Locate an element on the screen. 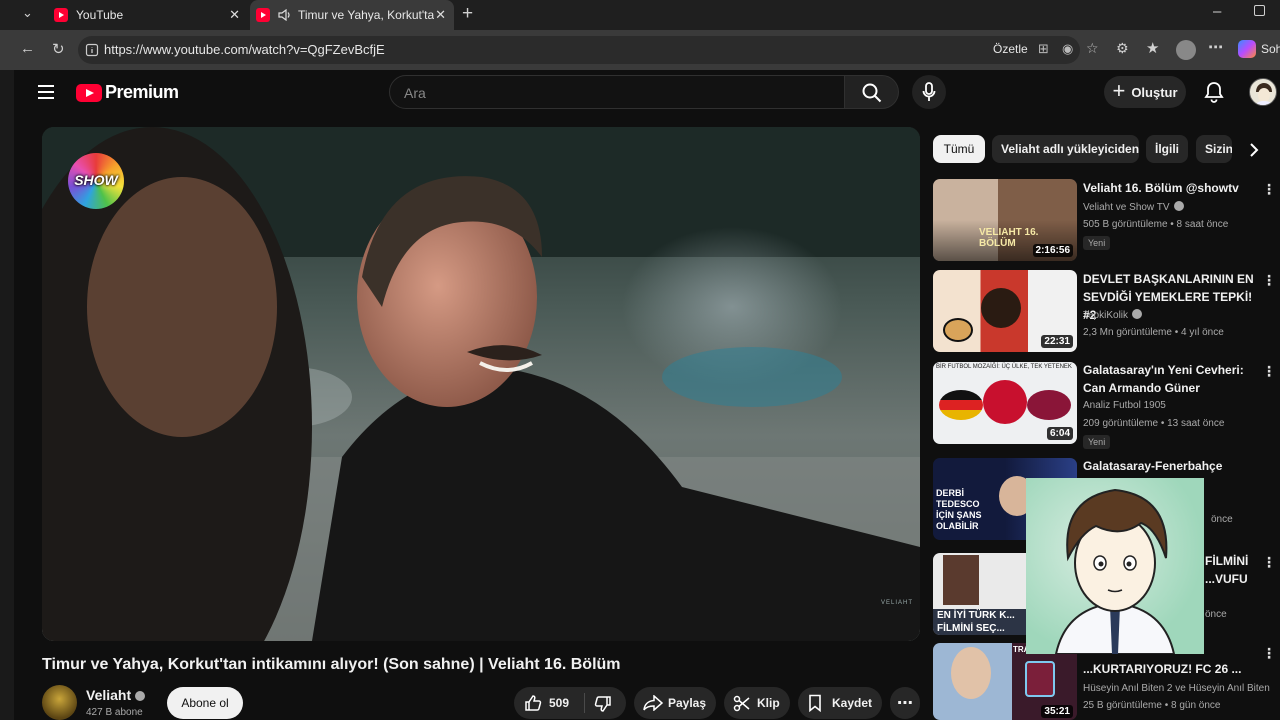 The width and height of the screenshot is (1280, 720). channel-name-text: Veliaht is located at coordinates (109, 695).